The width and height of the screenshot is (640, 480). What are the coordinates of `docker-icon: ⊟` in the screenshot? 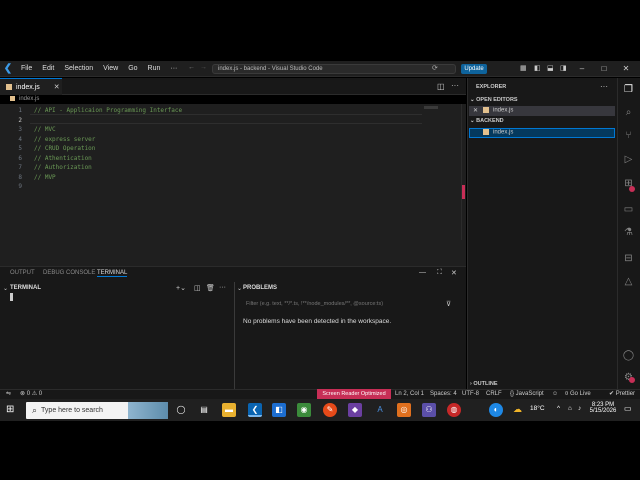 It's located at (628, 258).